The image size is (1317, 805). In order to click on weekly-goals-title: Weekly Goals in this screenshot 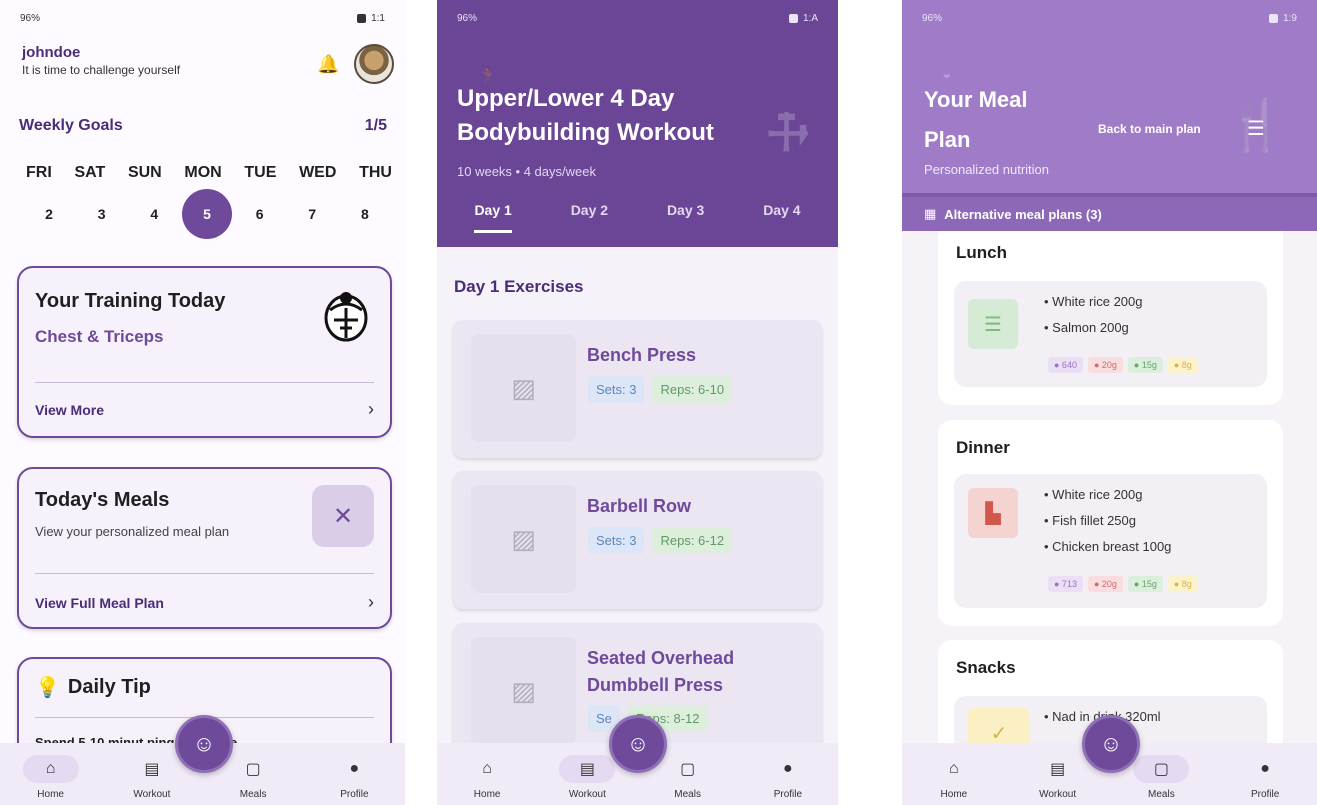, I will do `click(71, 125)`.